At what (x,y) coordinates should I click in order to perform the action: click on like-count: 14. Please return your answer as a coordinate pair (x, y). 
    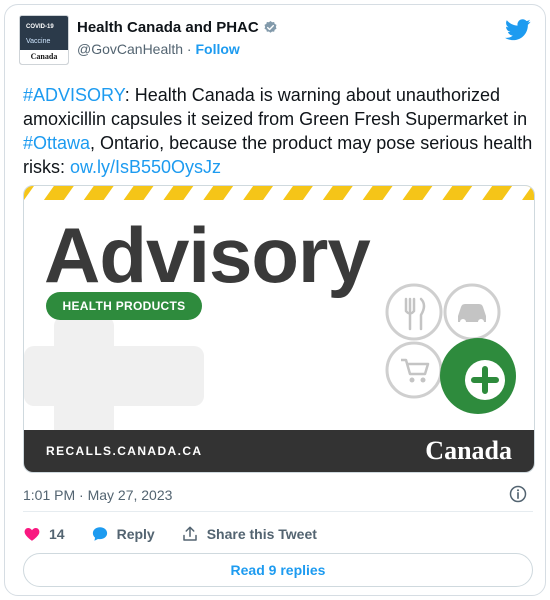
    Looking at the image, I should click on (57, 534).